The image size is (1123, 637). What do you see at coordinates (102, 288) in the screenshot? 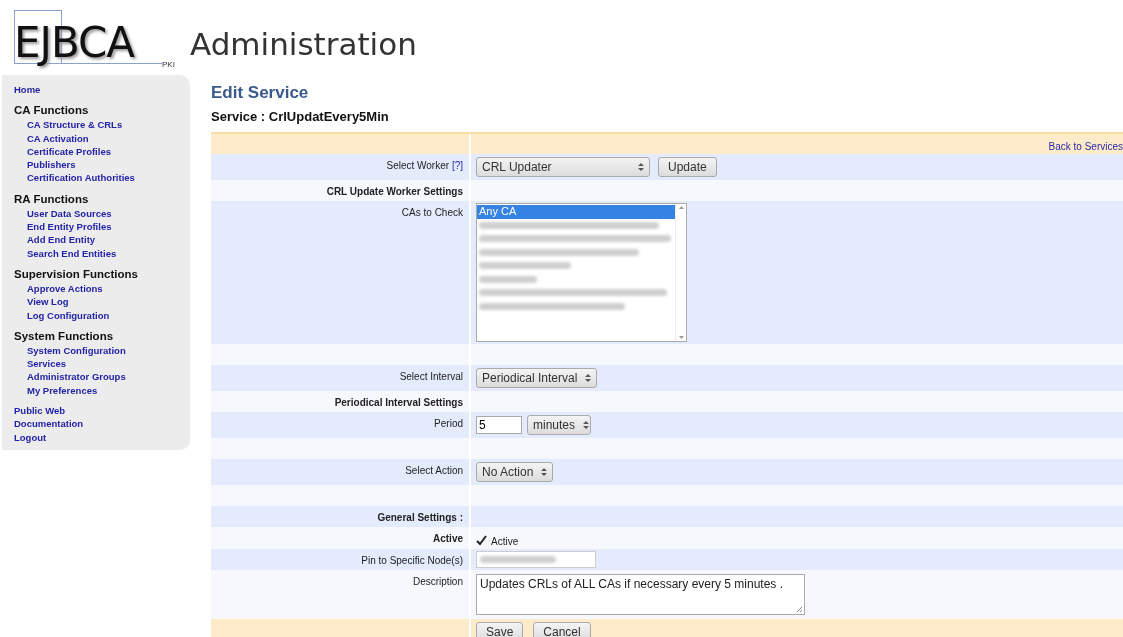
I see `nav-link: Approve Actions` at bounding box center [102, 288].